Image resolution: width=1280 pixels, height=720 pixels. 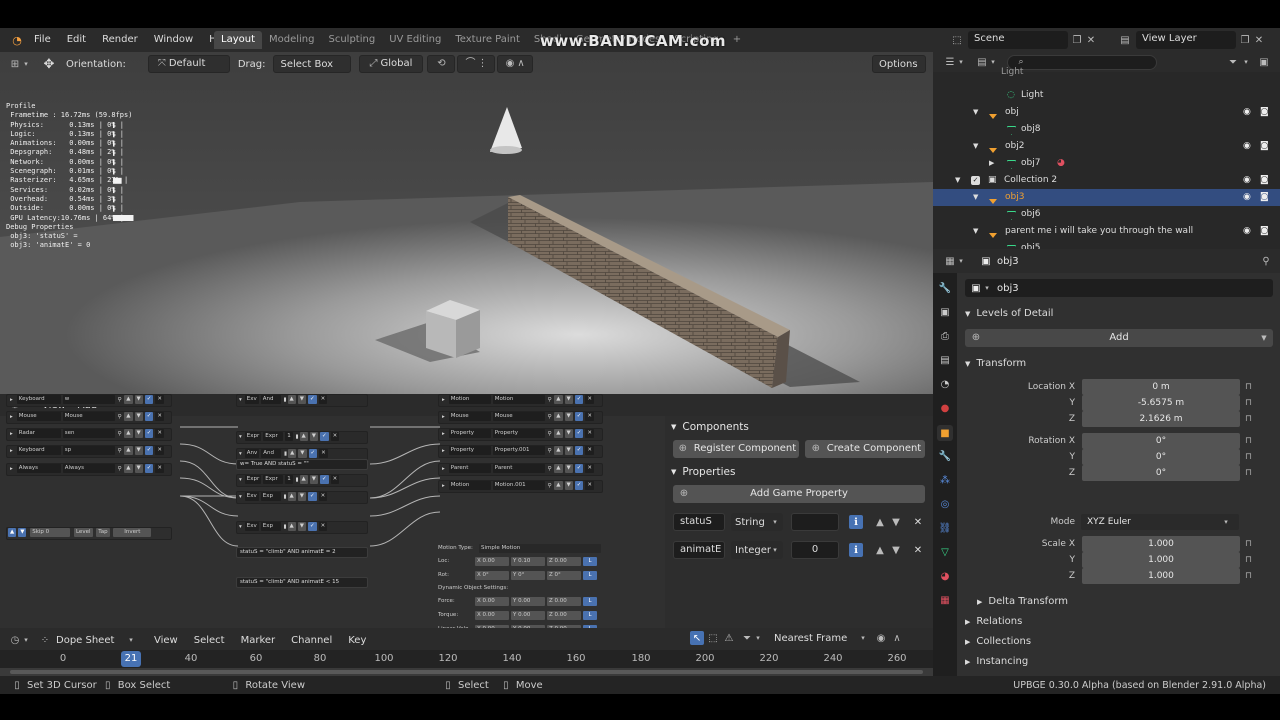 I want to click on expression-field-2: statuS = "climb" AND animatE = 2, so click(x=302, y=552).